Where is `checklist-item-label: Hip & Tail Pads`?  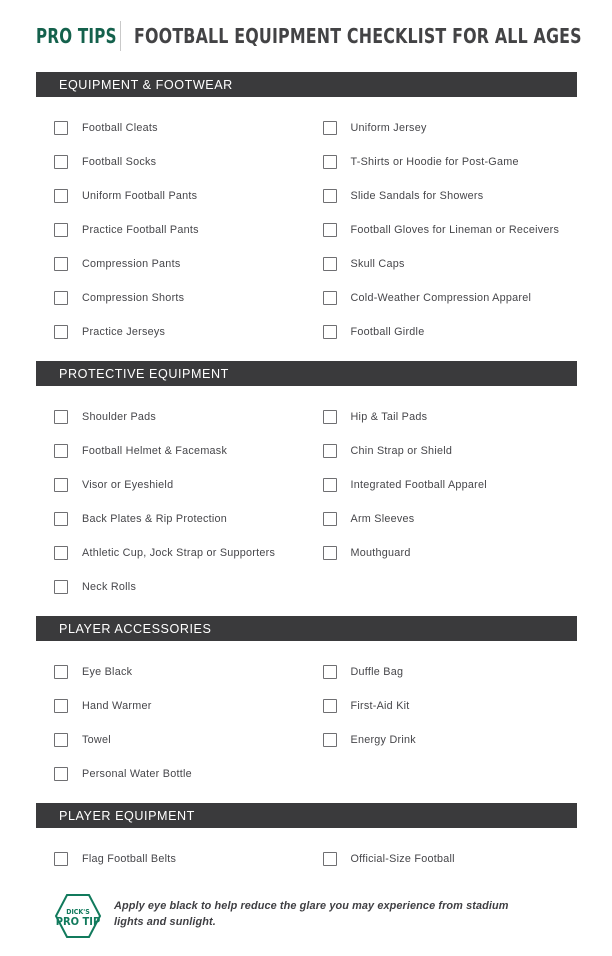 checklist-item-label: Hip & Tail Pads is located at coordinates (389, 417).